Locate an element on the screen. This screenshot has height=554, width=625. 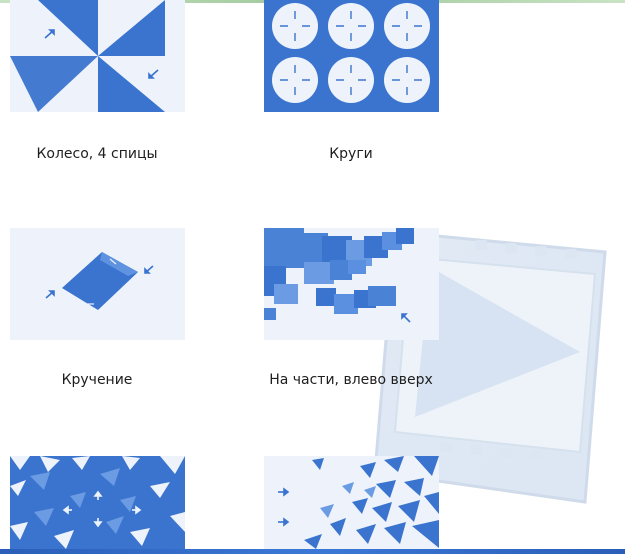
transition-thumb-shatter-right is located at coordinates (351, 502).